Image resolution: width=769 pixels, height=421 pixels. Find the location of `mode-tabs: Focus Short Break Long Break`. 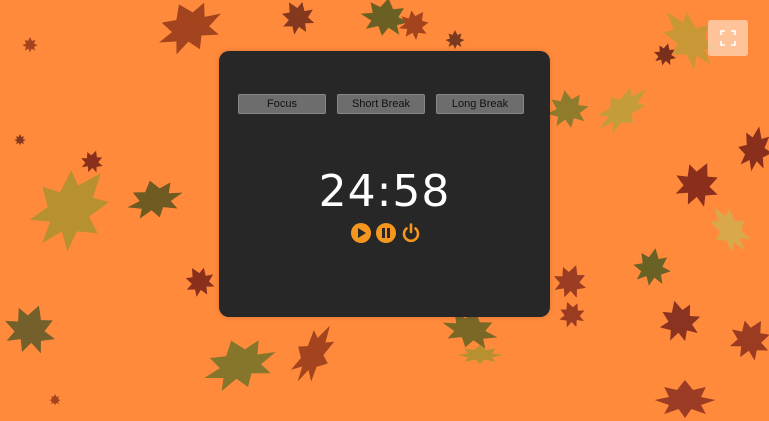

mode-tabs: Focus Short Break Long Break is located at coordinates (381, 104).